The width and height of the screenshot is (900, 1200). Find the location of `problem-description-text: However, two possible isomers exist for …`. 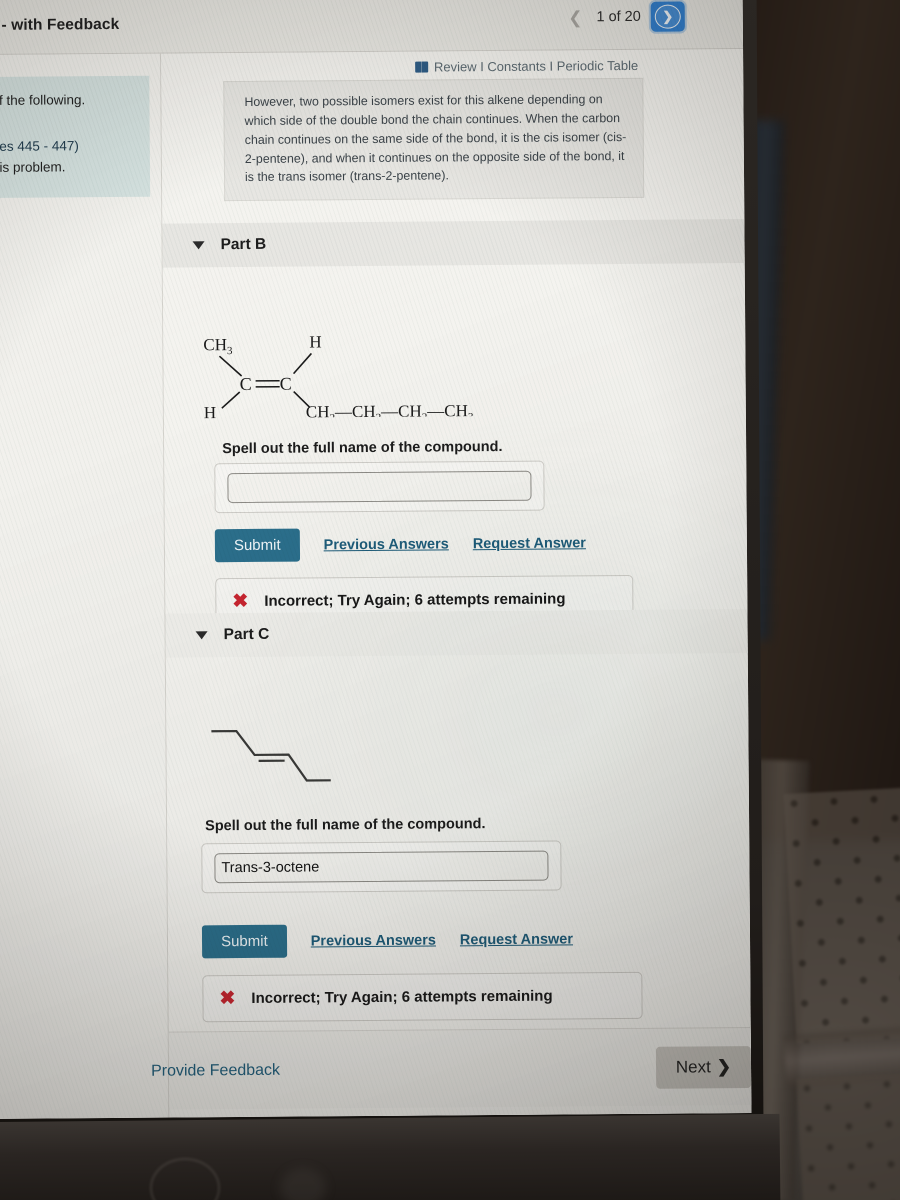

problem-description-text: However, two possible isomers exist for … is located at coordinates (435, 138).